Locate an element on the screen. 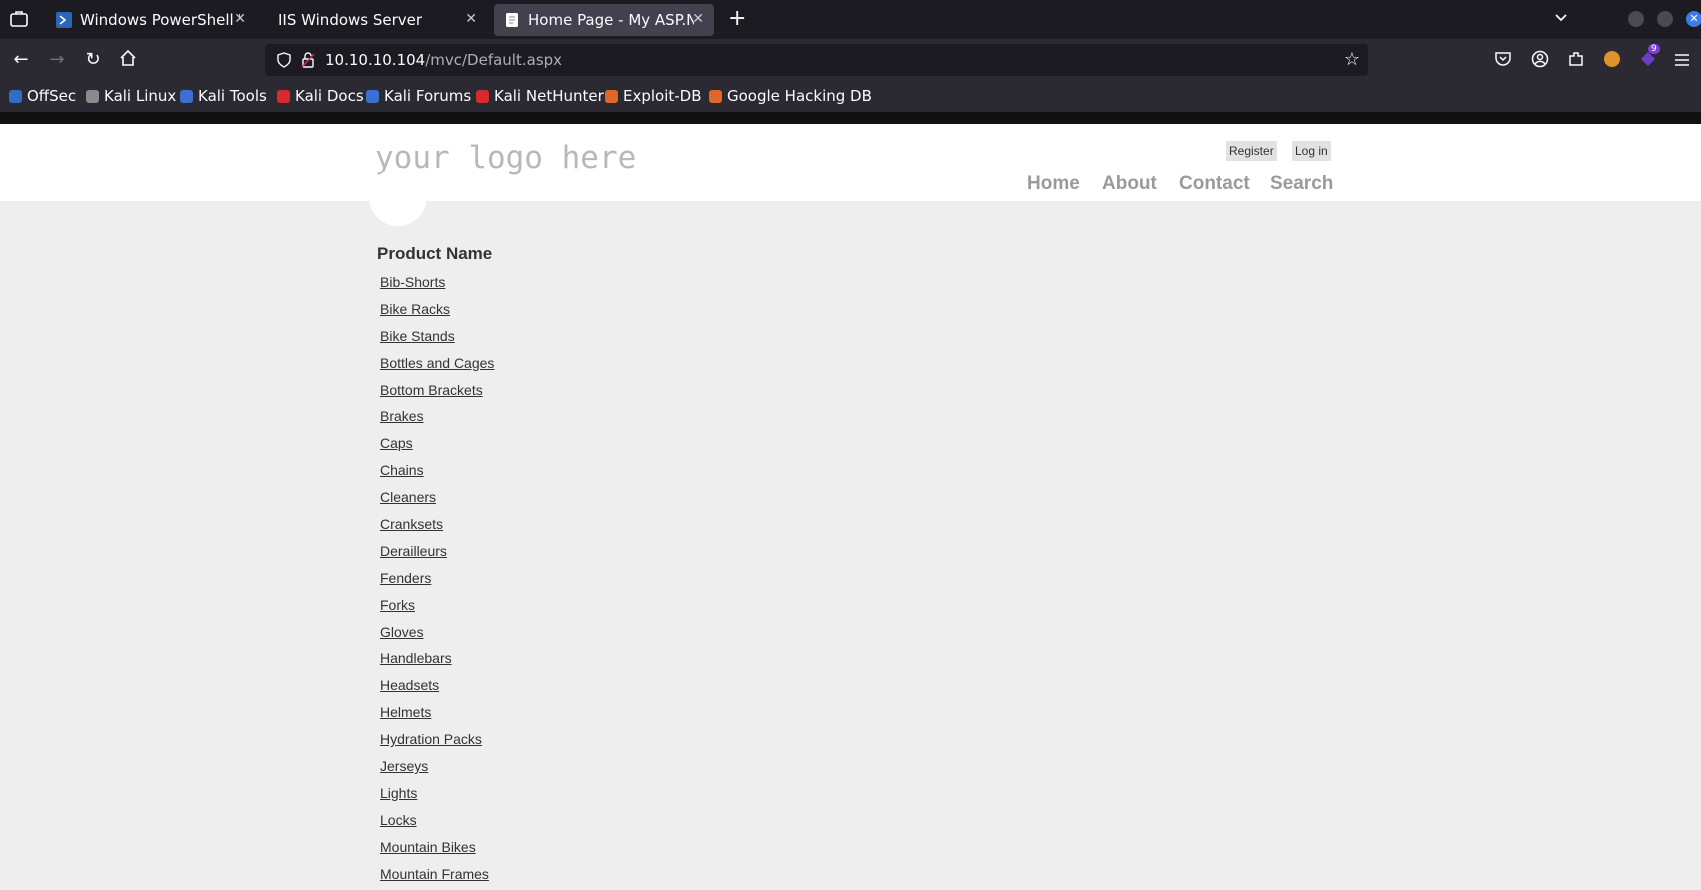 Image resolution: width=1701 pixels, height=890 pixels. bookmark-exploit-db: Exploit-DB is located at coordinates (653, 96).